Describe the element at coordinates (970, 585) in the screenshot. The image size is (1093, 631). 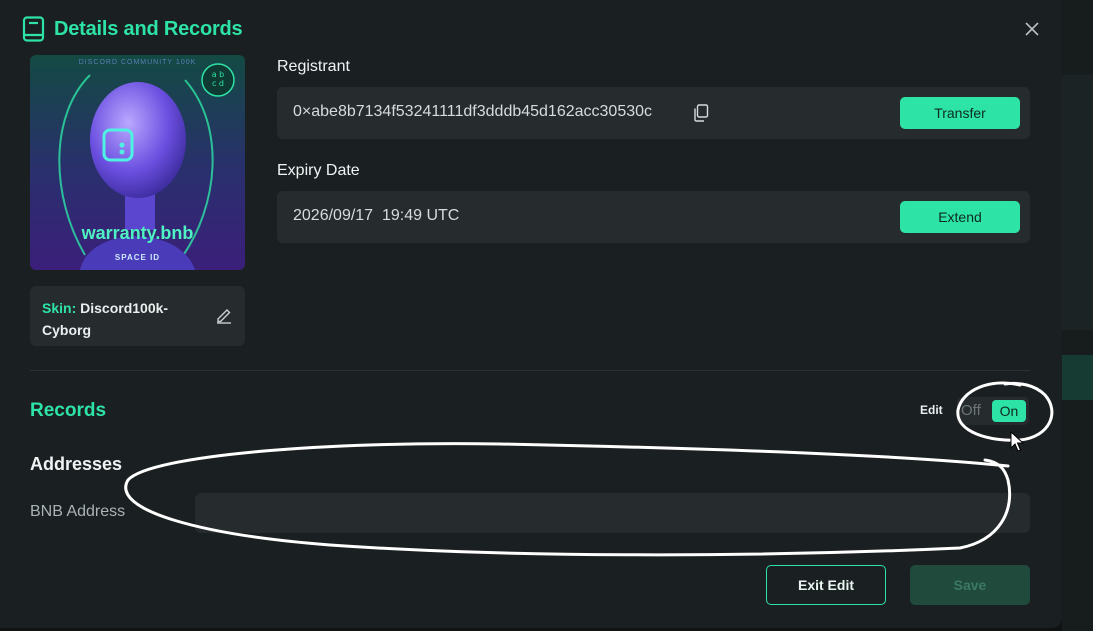
I see `save-button: Save` at that location.